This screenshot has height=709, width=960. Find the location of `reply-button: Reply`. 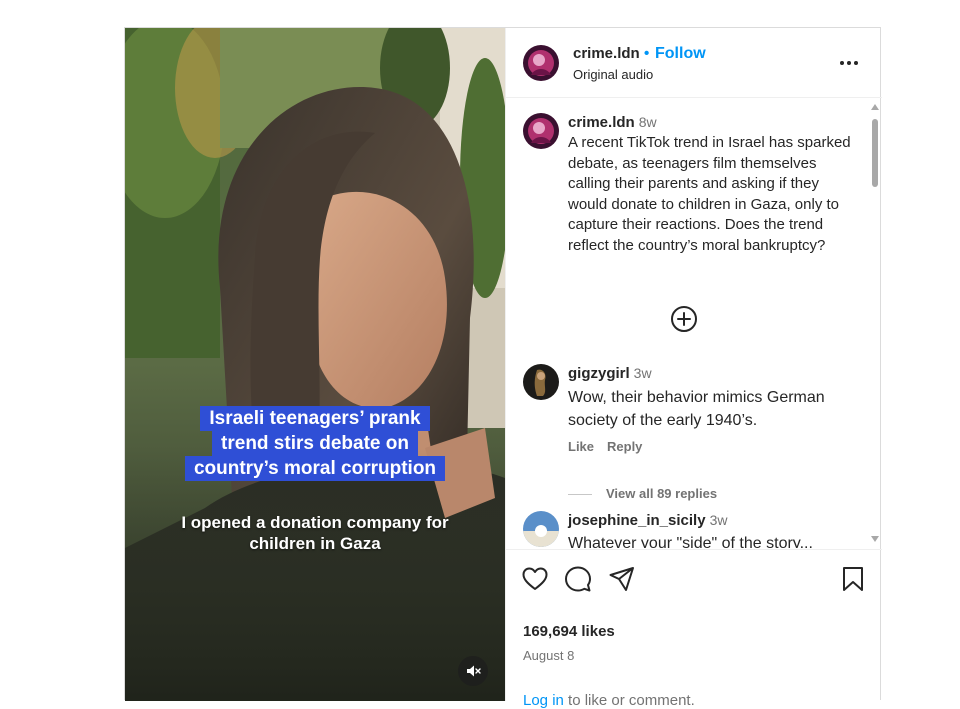

reply-button: Reply is located at coordinates (624, 446).